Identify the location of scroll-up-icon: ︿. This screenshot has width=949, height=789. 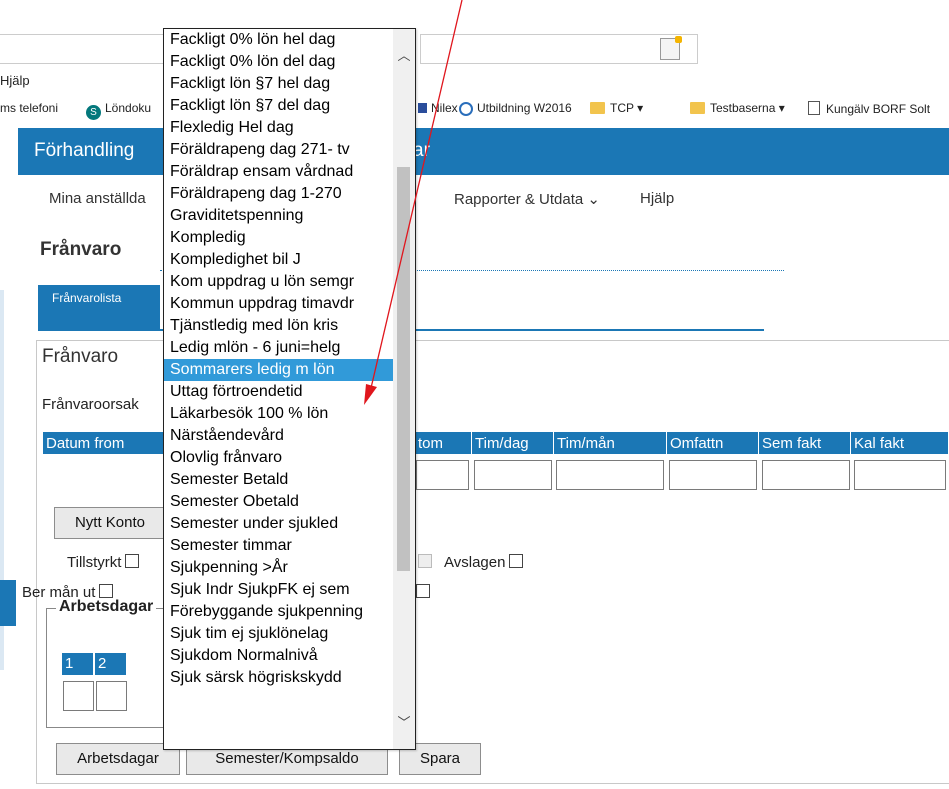
(404, 56).